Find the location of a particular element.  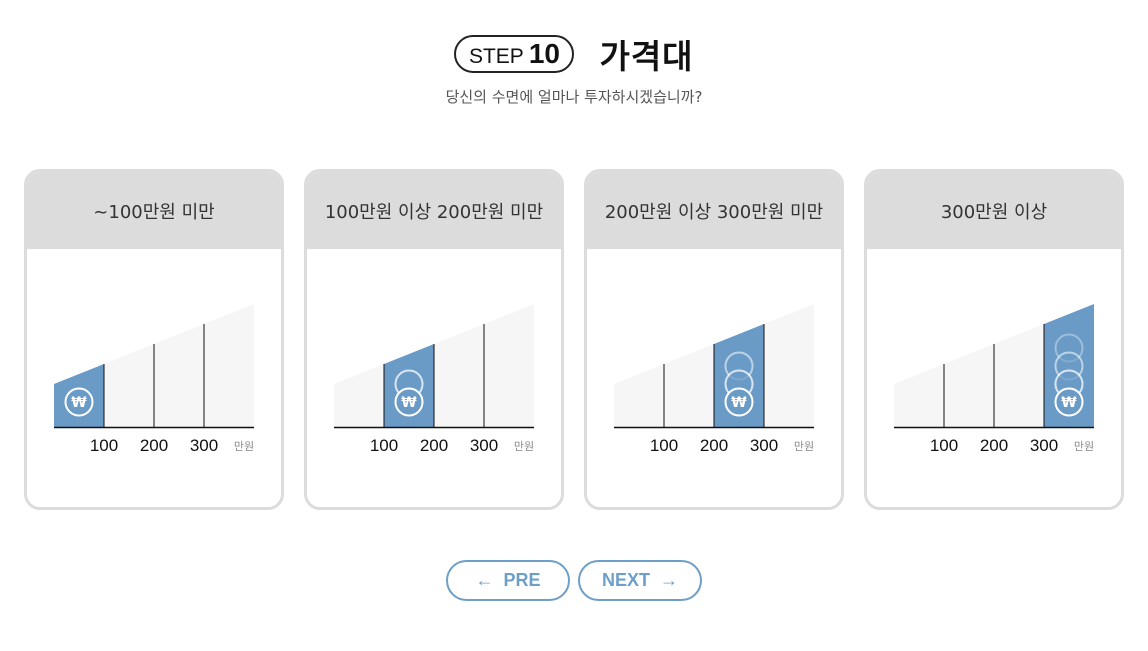

next-button-label: NEXT is located at coordinates (625, 580).